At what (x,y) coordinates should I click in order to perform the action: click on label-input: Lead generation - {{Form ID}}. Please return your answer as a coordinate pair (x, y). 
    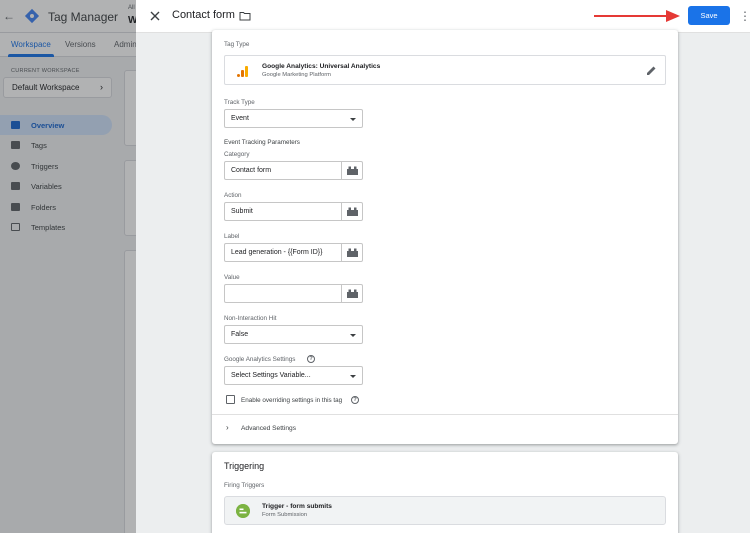
    Looking at the image, I should click on (293, 252).